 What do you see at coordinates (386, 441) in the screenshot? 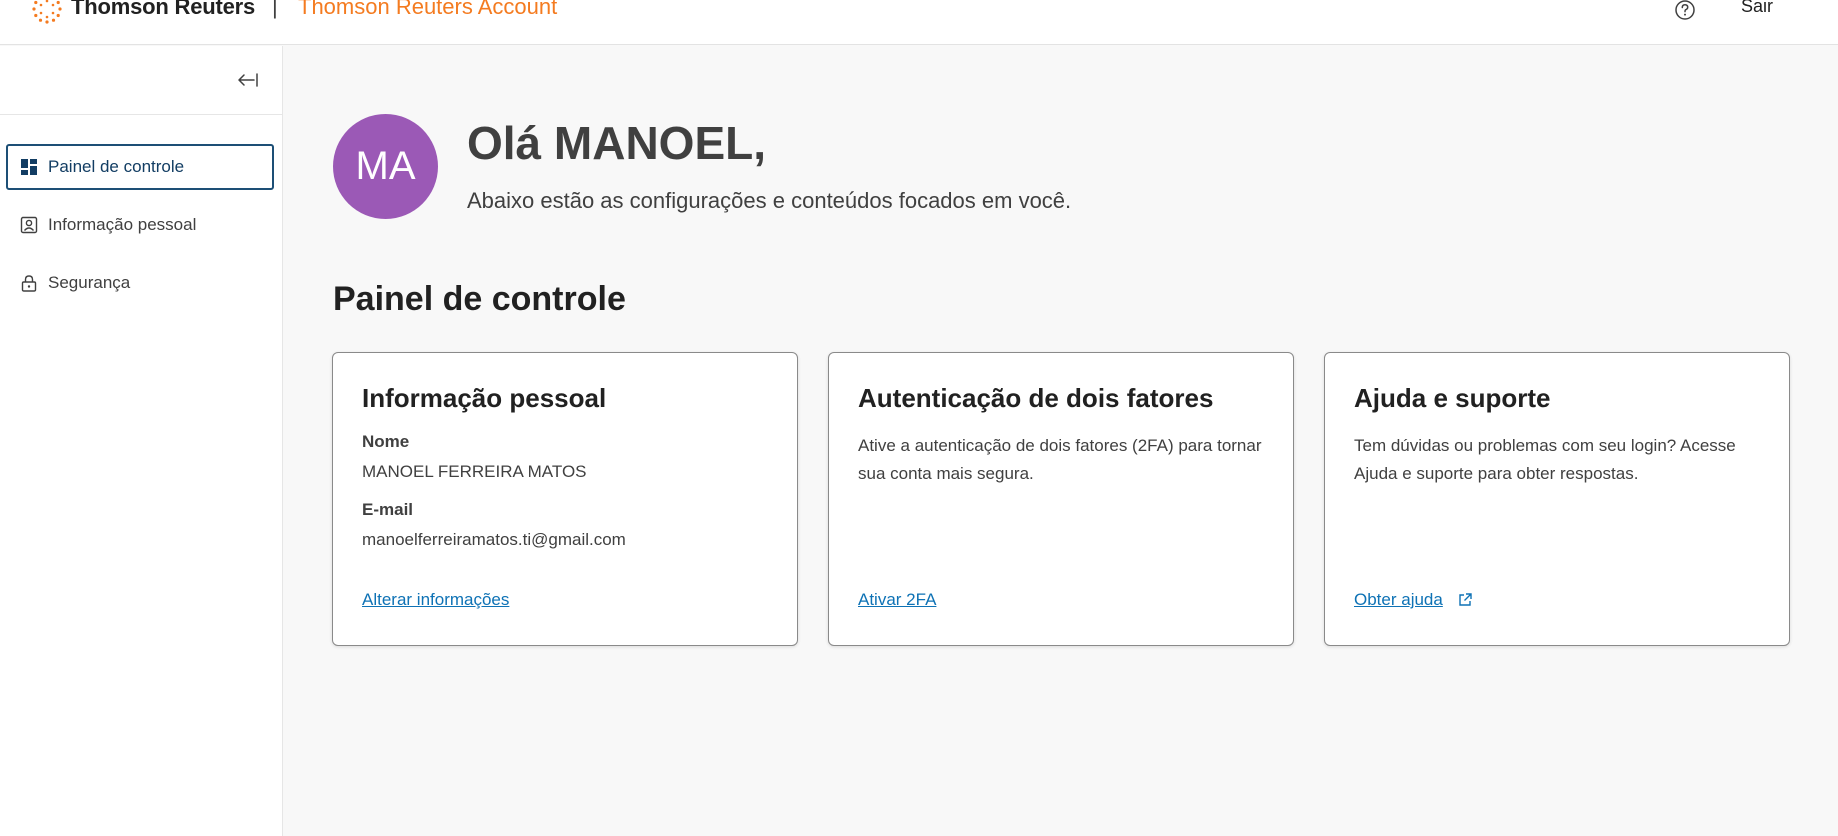
I see `name-label: Nome` at bounding box center [386, 441].